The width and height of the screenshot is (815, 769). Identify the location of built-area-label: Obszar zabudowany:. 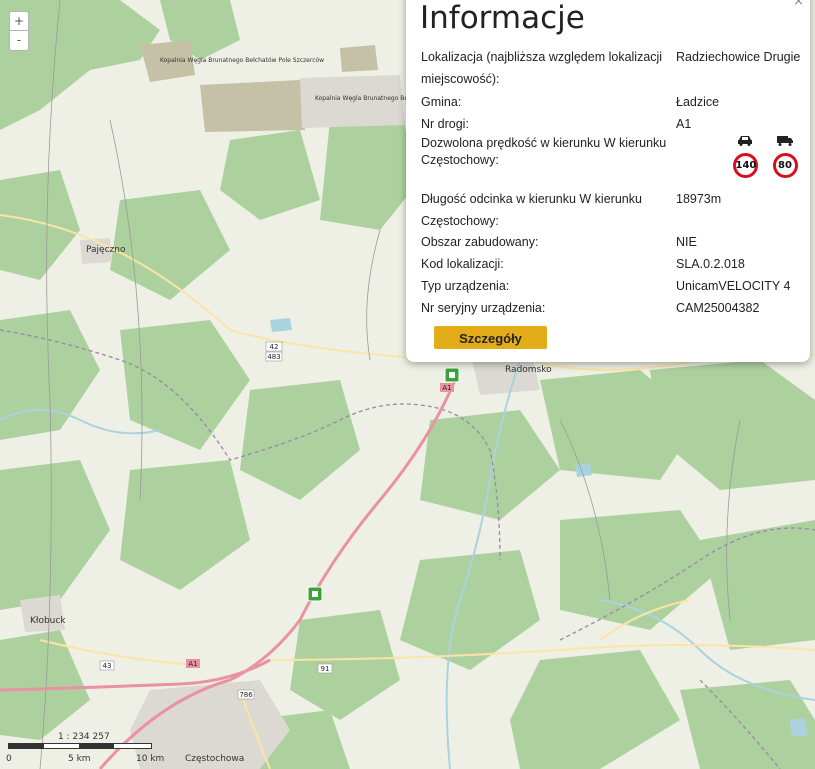
(480, 242).